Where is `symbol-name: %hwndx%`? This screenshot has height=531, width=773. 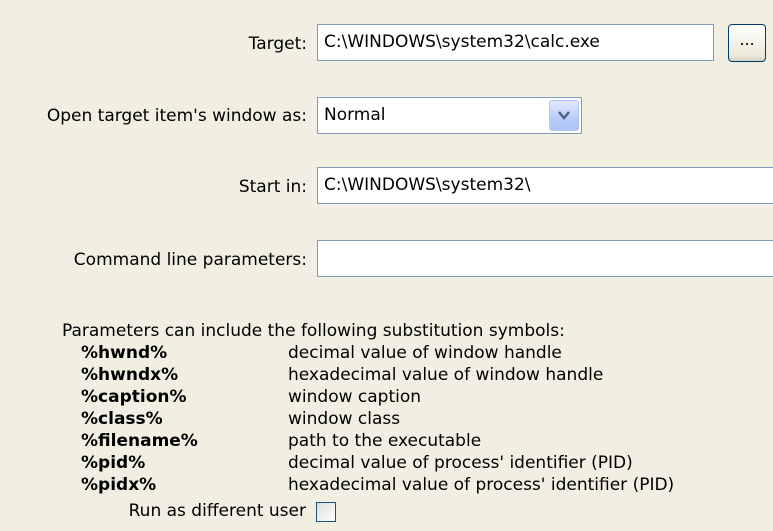
symbol-name: %hwndx% is located at coordinates (130, 375).